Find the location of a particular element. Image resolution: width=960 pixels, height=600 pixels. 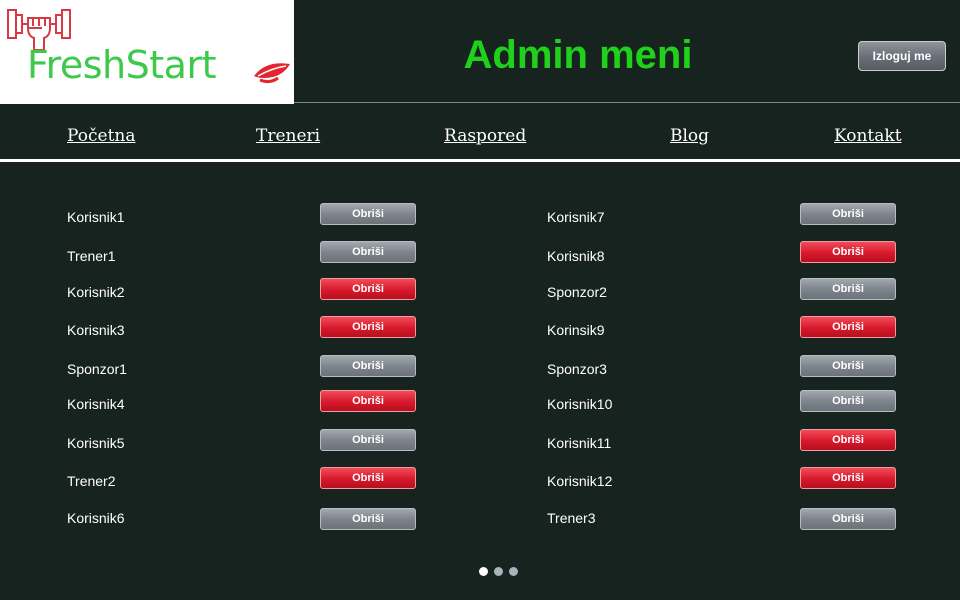

user-name: Trener2 is located at coordinates (91, 481).